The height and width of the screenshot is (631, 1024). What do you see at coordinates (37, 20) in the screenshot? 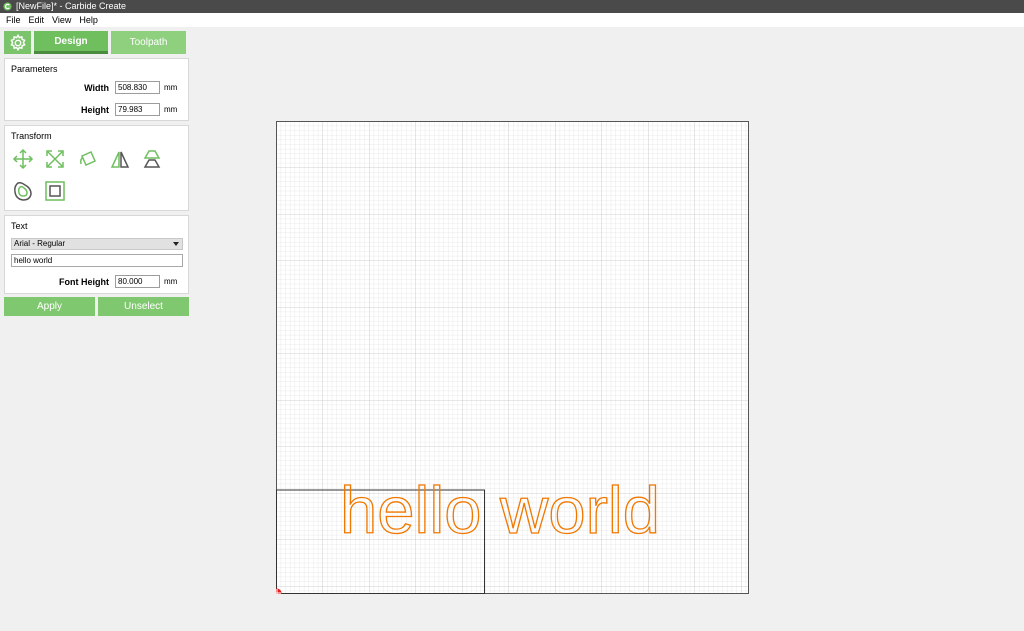
I see `menu-edit: Edit` at bounding box center [37, 20].